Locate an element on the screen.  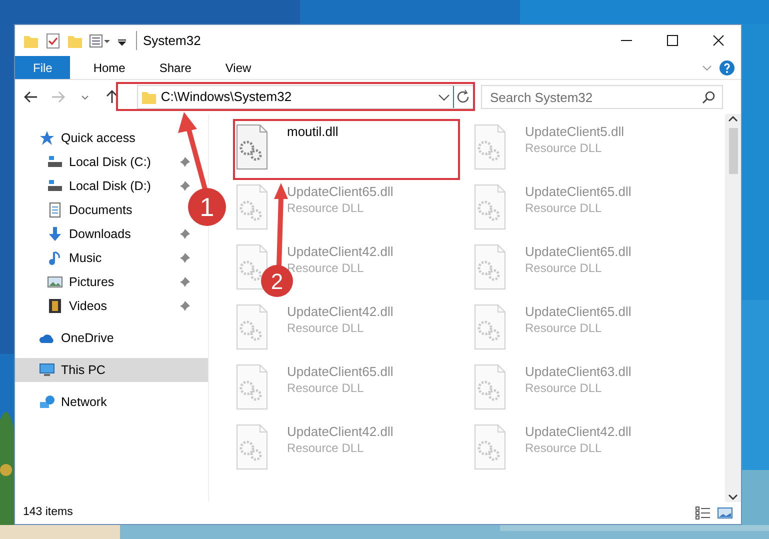
close-icon is located at coordinates (718, 40).